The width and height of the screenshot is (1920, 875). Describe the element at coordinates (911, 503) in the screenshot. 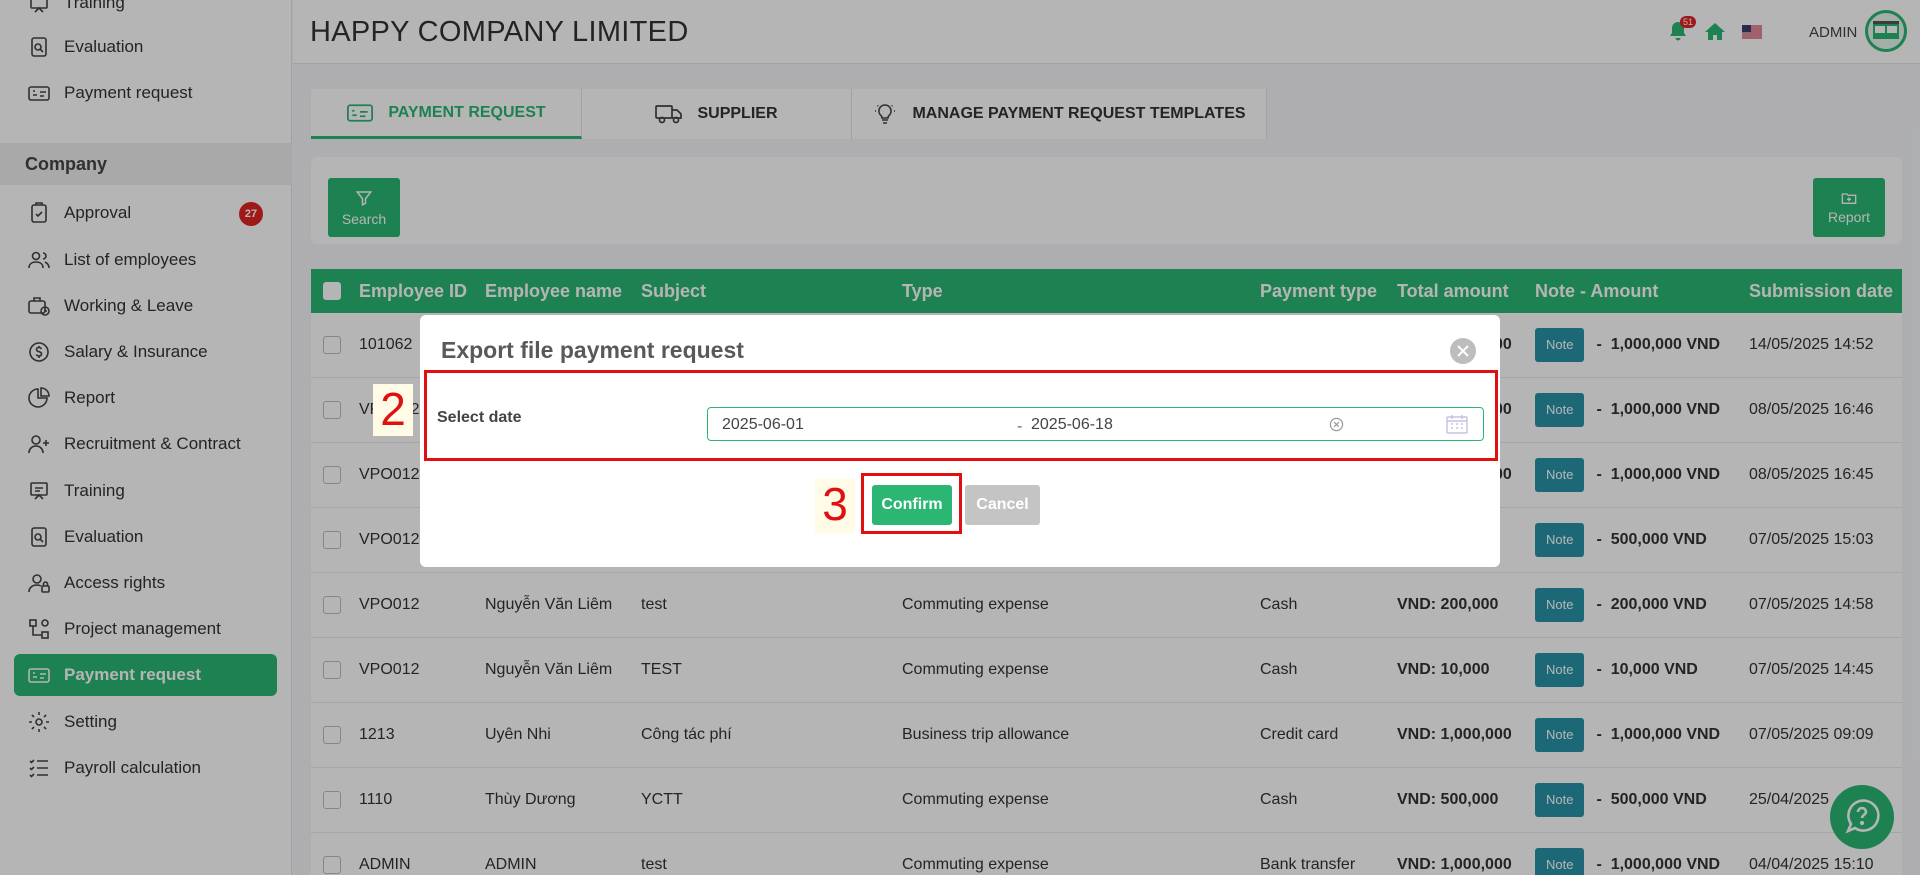

I see `annotation-box-step3` at that location.